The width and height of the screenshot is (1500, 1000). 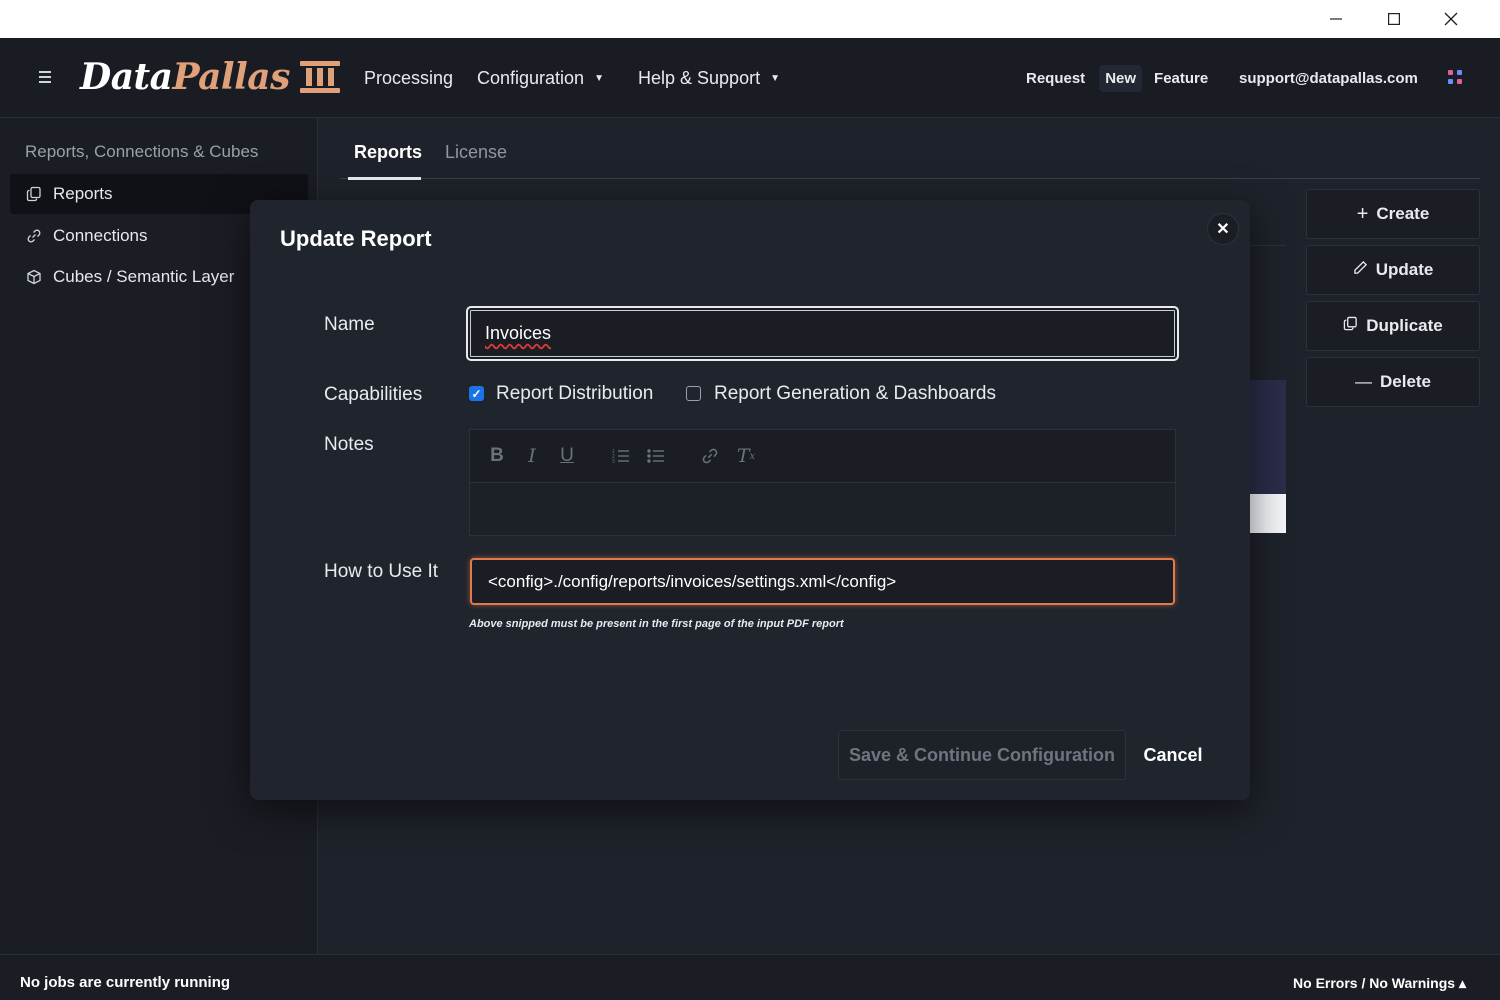 What do you see at coordinates (656, 456) in the screenshot?
I see `bullet-list-icon` at bounding box center [656, 456].